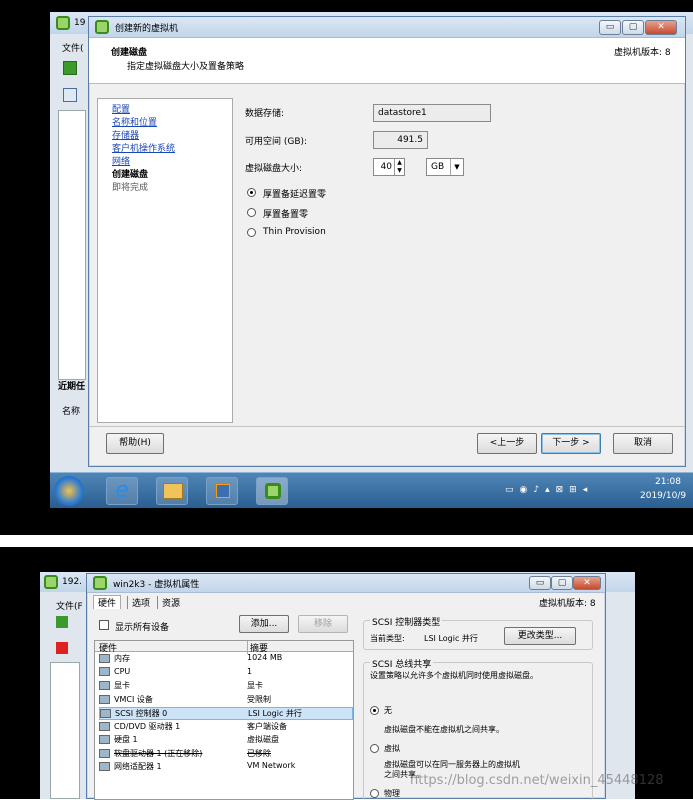  What do you see at coordinates (156, 585) in the screenshot?
I see `properties-title: win2k3 - 虚拟机属性` at bounding box center [156, 585].